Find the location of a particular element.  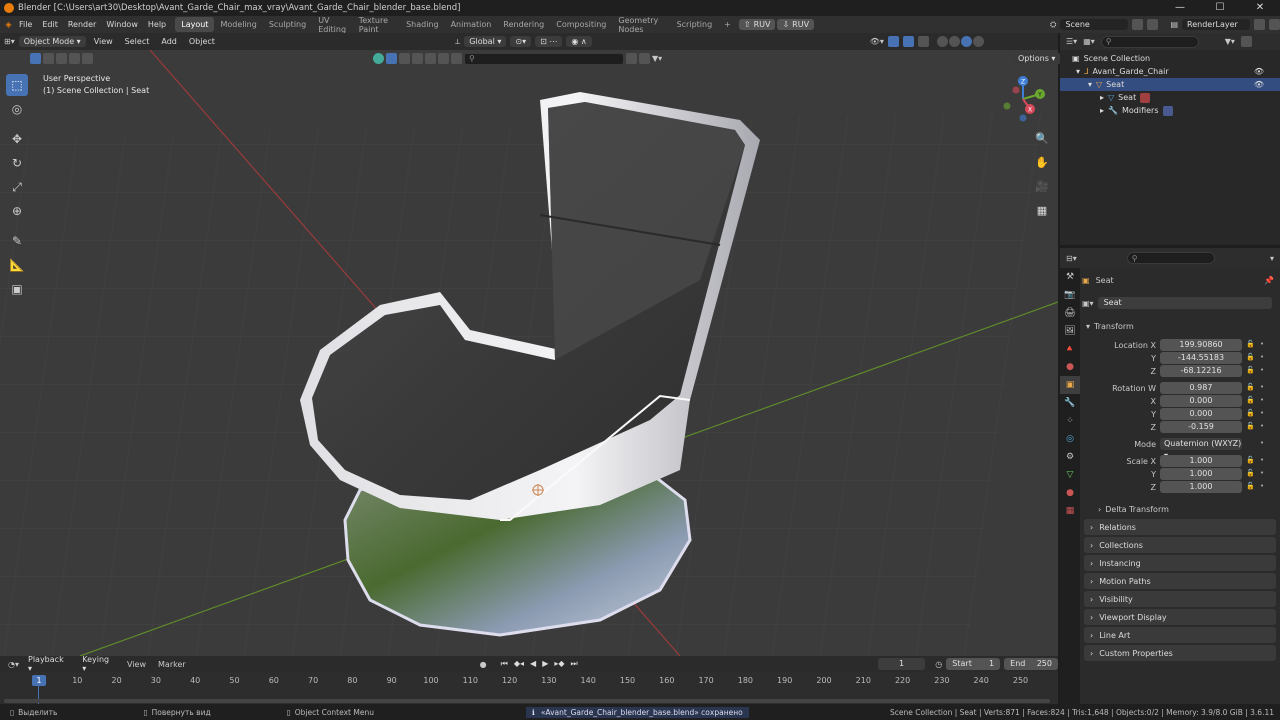

object-name-field: Seat is located at coordinates (1184, 303).